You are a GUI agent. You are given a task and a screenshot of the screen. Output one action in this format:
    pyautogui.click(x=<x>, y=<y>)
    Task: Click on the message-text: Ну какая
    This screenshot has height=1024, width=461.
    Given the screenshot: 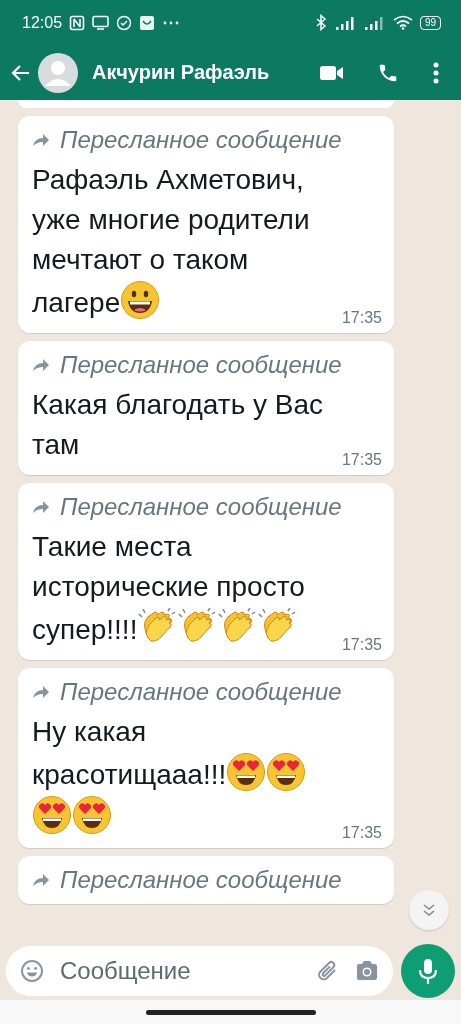 What is the action you would take?
    pyautogui.click(x=89, y=731)
    